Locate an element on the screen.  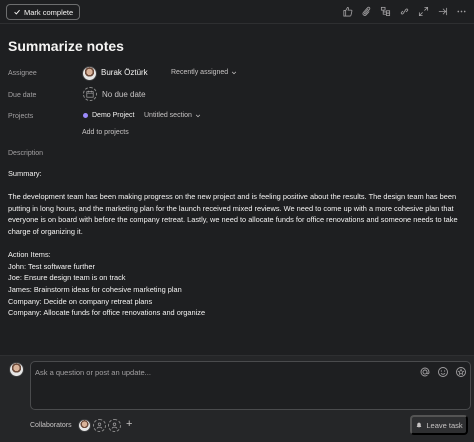
mark-complete-button: Mark complete is located at coordinates (43, 12).